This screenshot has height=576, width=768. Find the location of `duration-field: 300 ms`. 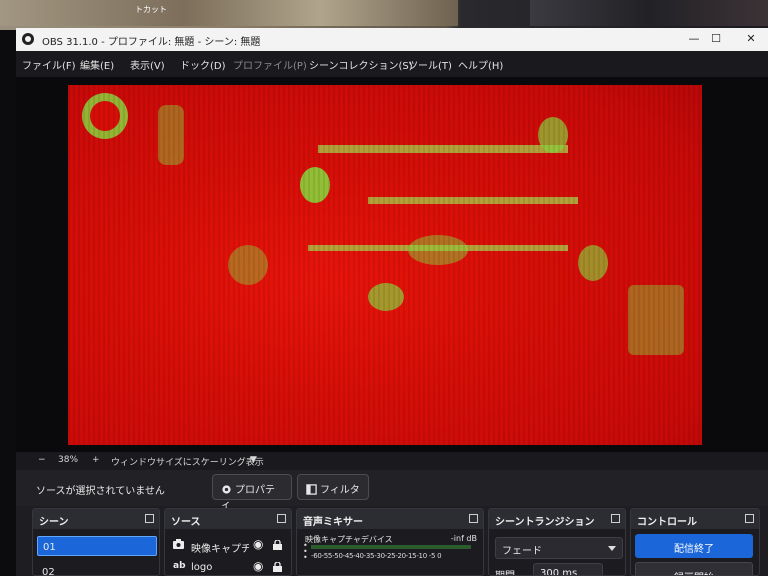

duration-field: 300 ms is located at coordinates (568, 569).